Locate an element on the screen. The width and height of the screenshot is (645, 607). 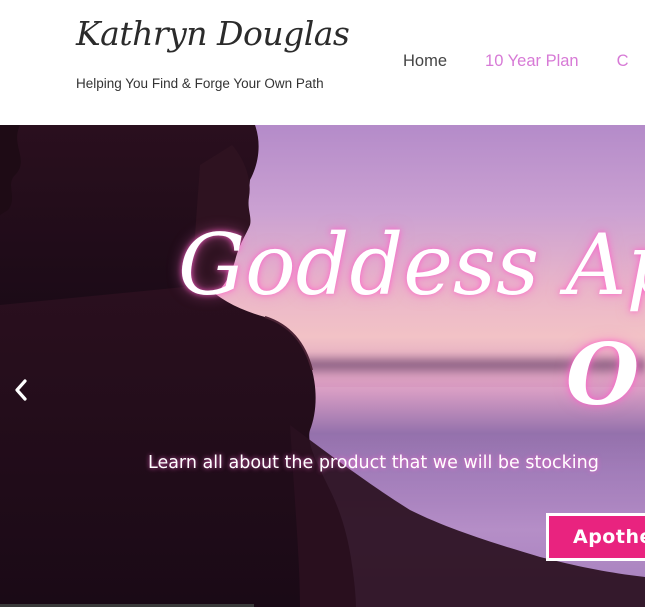
nav-item-home: Home is located at coordinates (425, 61).